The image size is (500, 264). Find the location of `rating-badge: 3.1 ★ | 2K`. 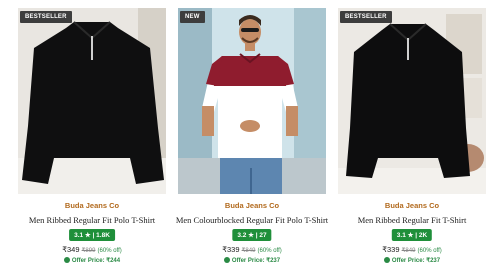

rating-badge: 3.1 ★ | 2K is located at coordinates (412, 235).